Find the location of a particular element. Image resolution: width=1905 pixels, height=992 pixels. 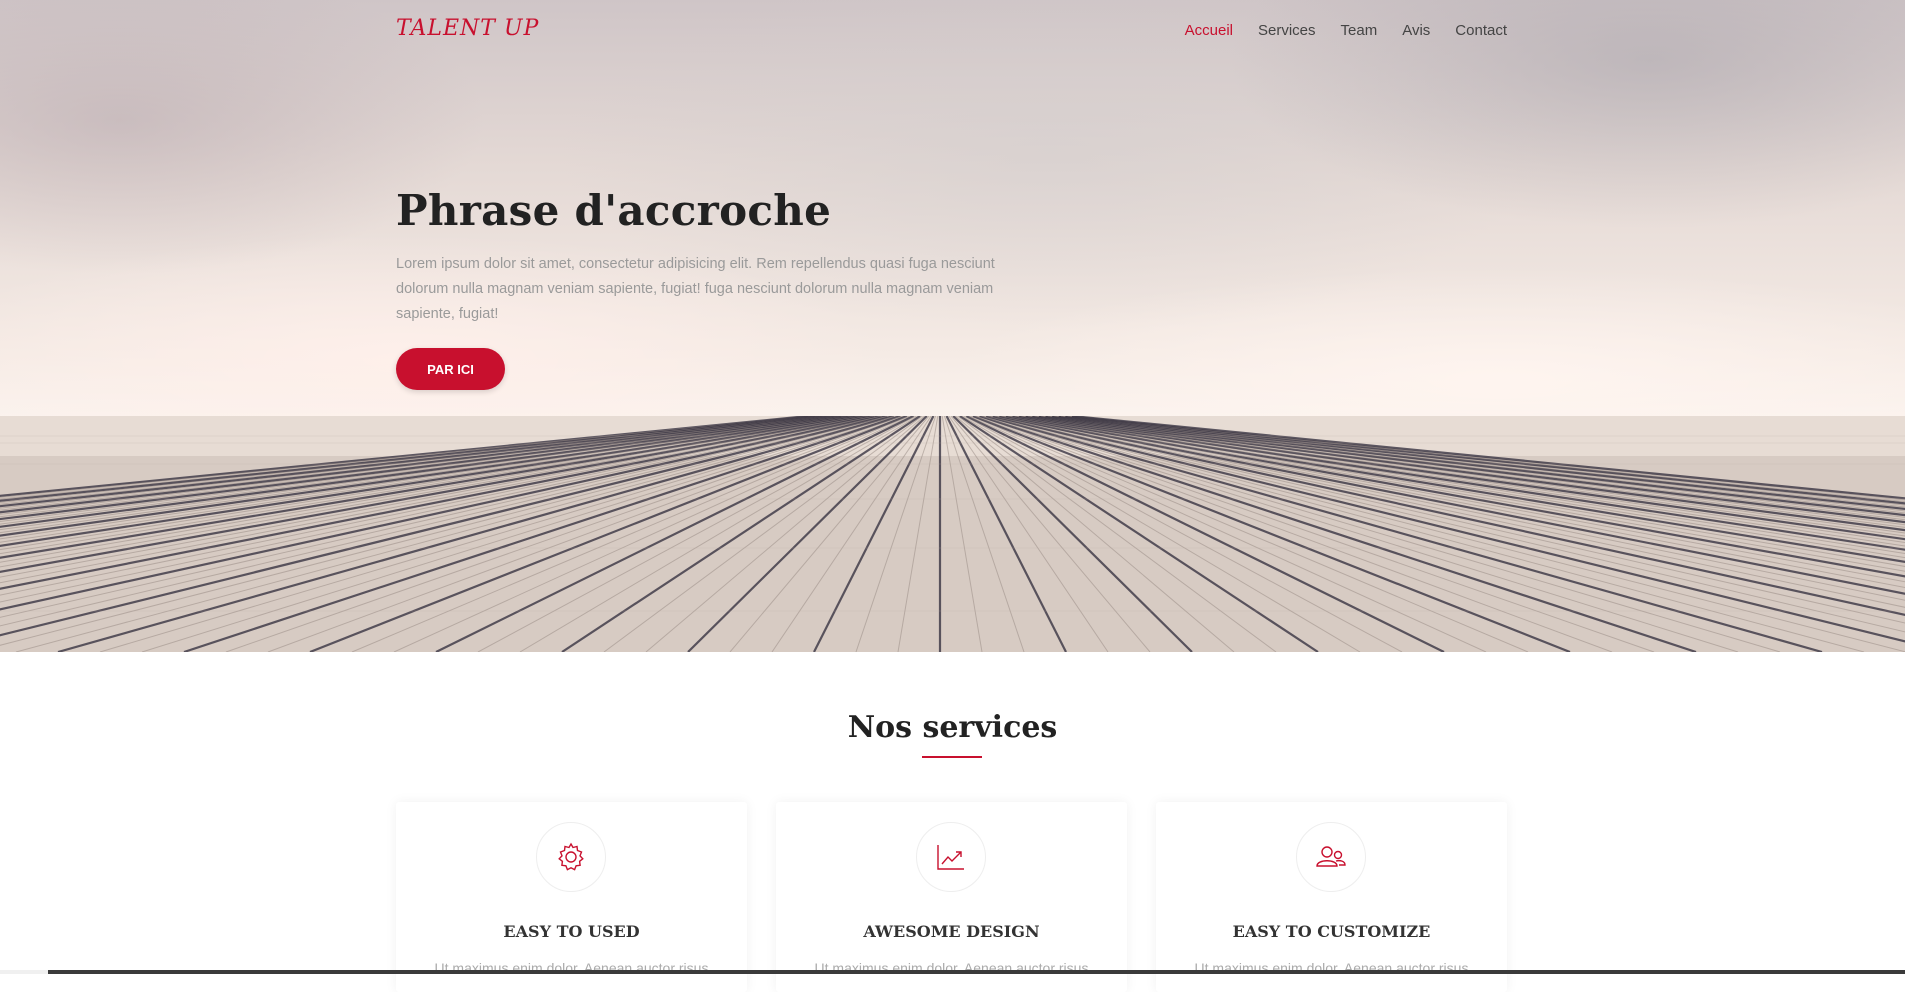

service-card-title: EASY TO USED is located at coordinates (571, 931).